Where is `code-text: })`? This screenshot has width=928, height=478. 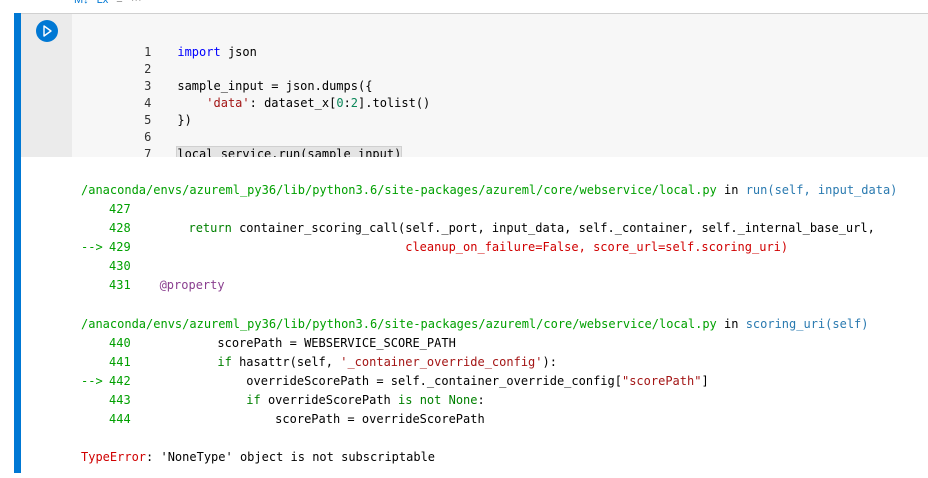
code-text: }) is located at coordinates (184, 120).